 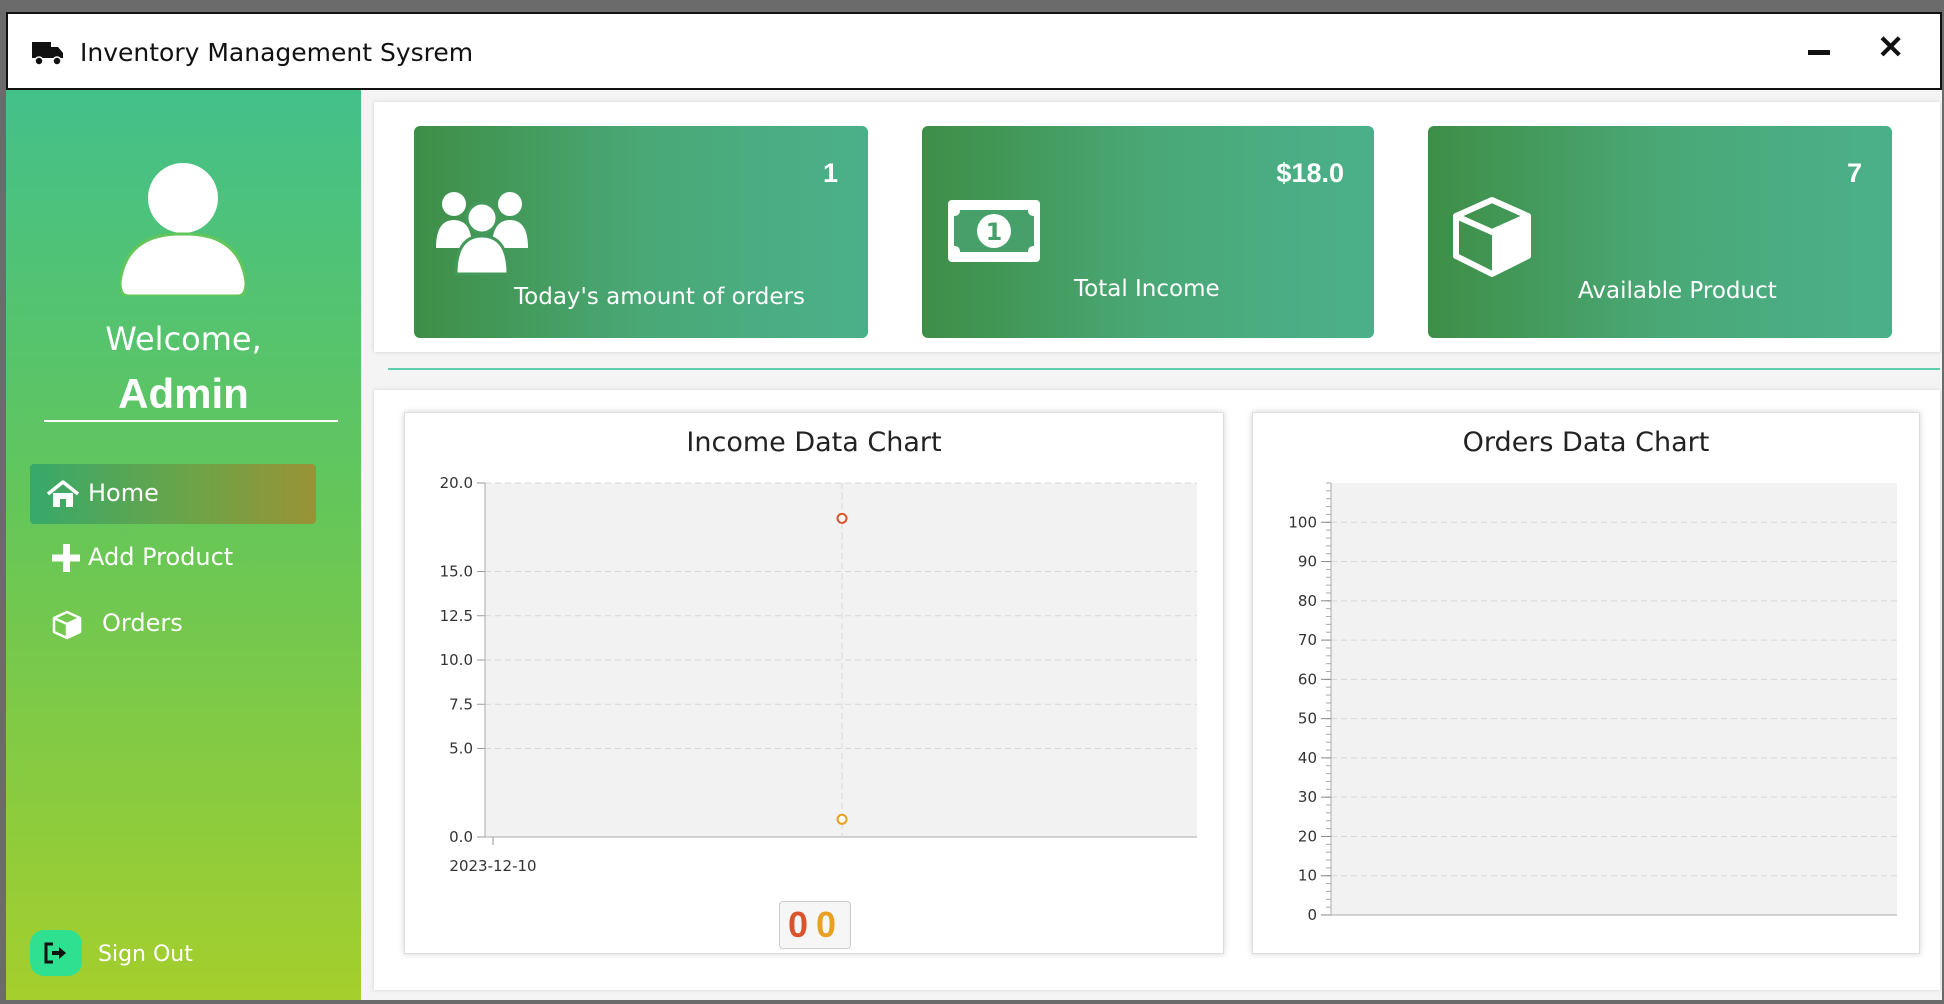 I want to click on y-tick-label: 12.5, so click(x=456, y=616).